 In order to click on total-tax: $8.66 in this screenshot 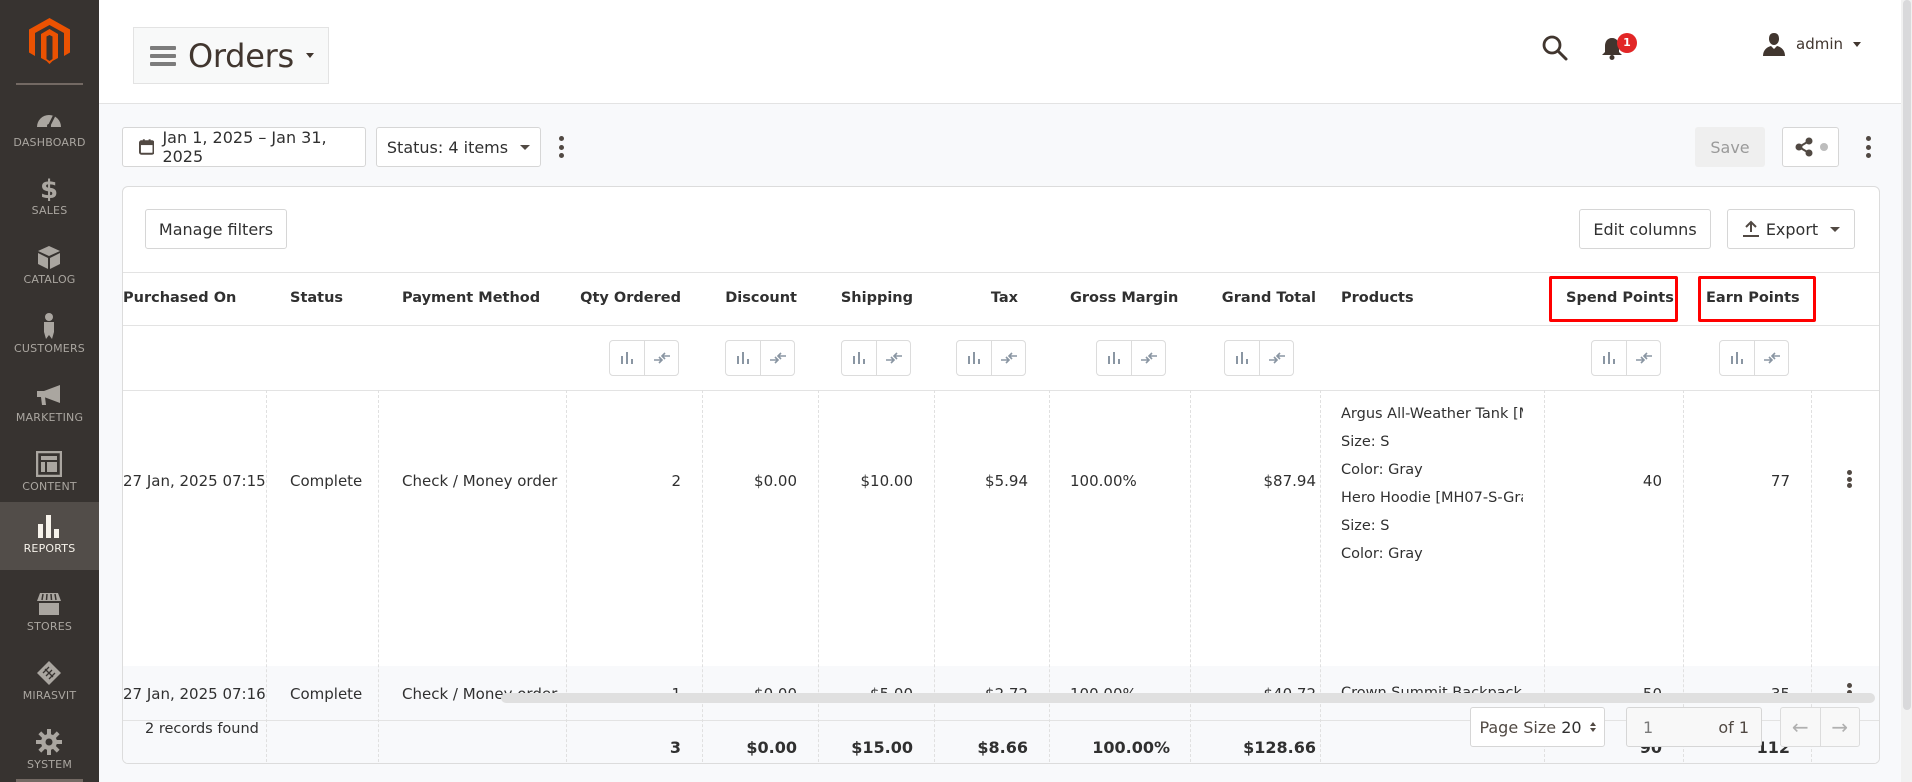, I will do `click(1002, 747)`.